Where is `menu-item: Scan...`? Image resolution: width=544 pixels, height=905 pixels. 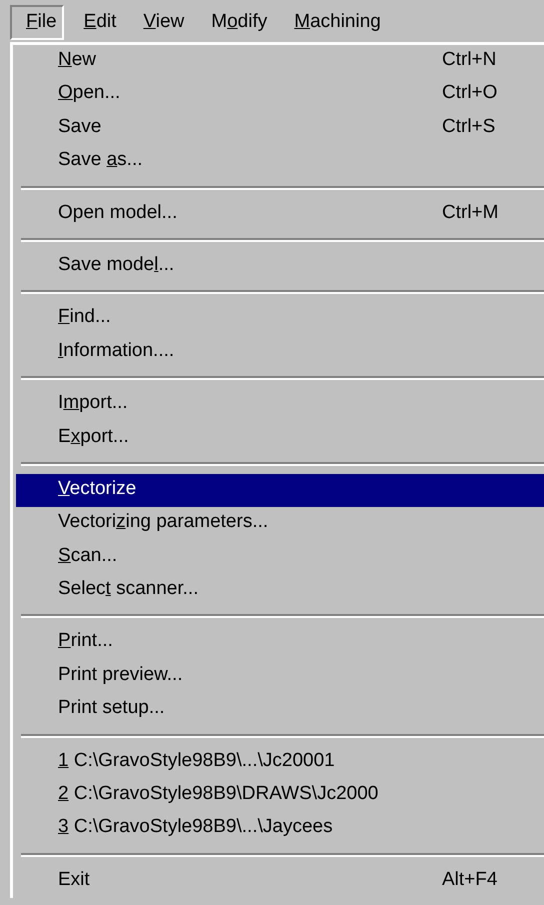 menu-item: Scan... is located at coordinates (280, 557).